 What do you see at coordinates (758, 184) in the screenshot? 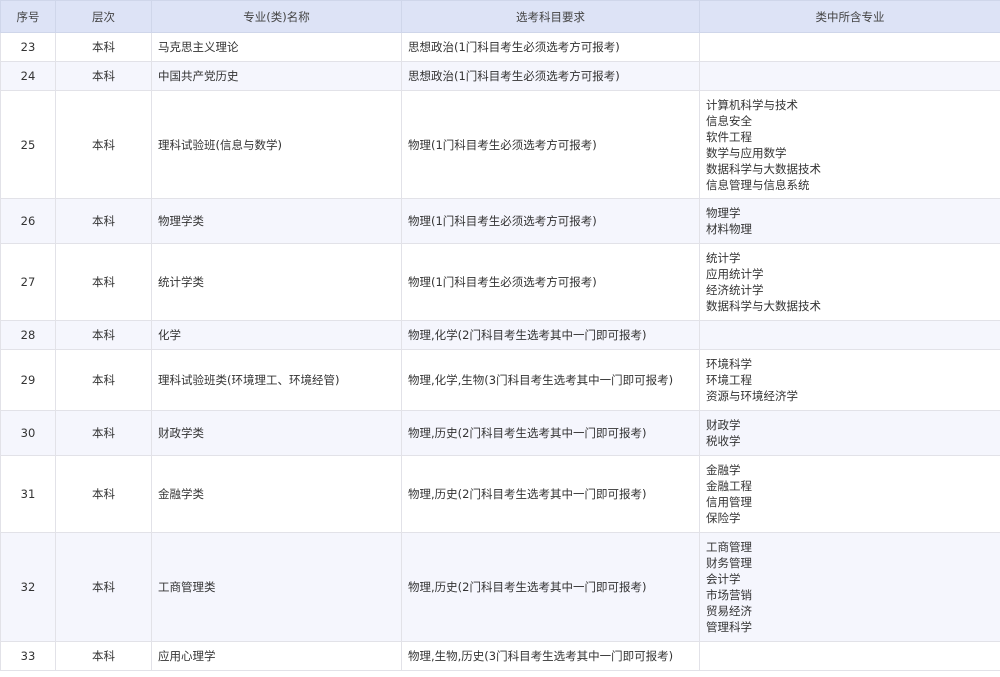
I see `included-major: 信息管理与信息系统` at bounding box center [758, 184].